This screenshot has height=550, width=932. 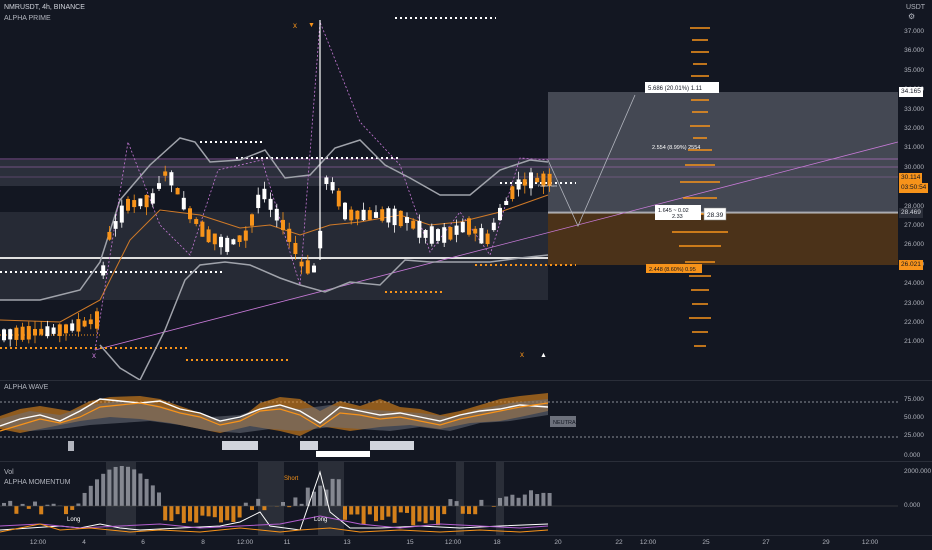 I want to click on price-tick: 27.000, so click(x=914, y=225).